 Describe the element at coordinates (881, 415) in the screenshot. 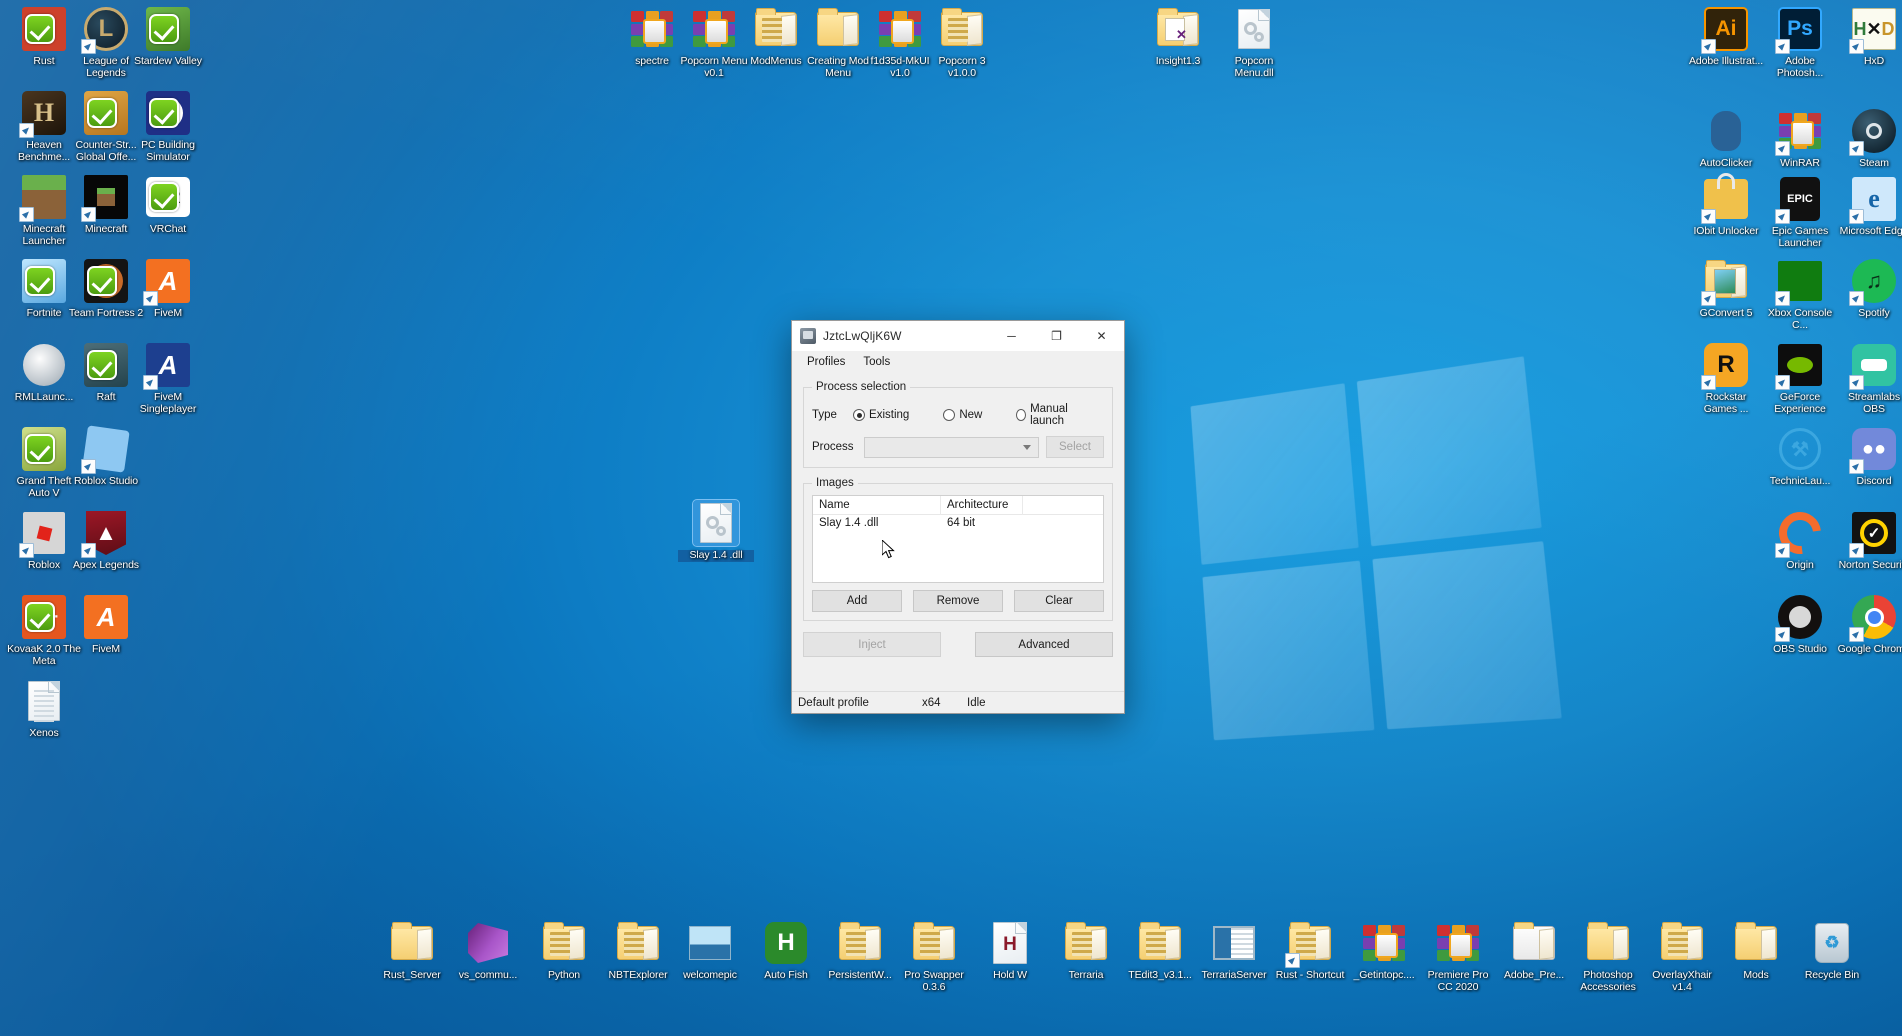

I see `radio-existing: Existing` at that location.